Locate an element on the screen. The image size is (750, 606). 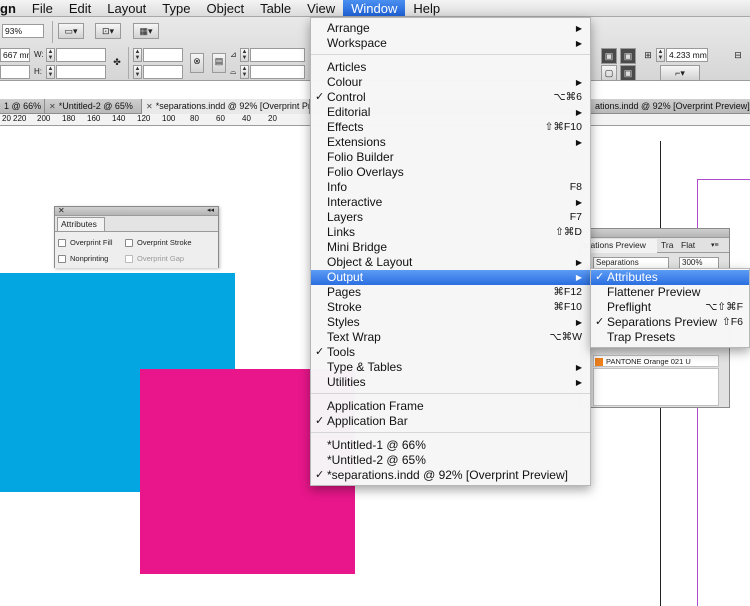
menu-app: gn is located at coordinates (12, 8).